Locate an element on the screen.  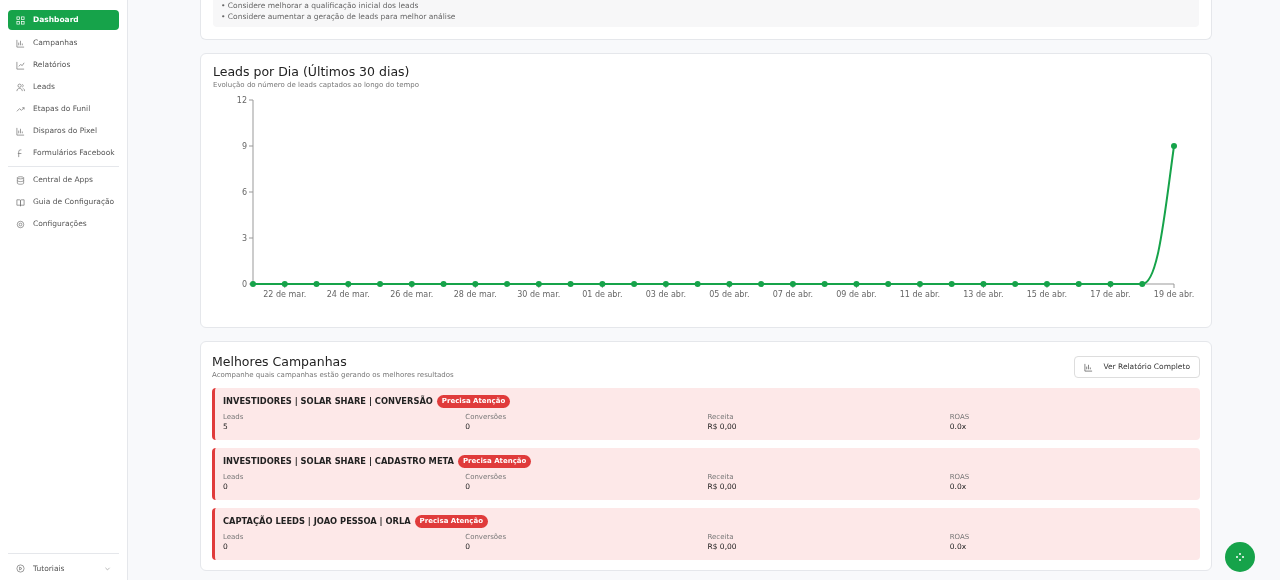
database-icon is located at coordinates (20, 180).